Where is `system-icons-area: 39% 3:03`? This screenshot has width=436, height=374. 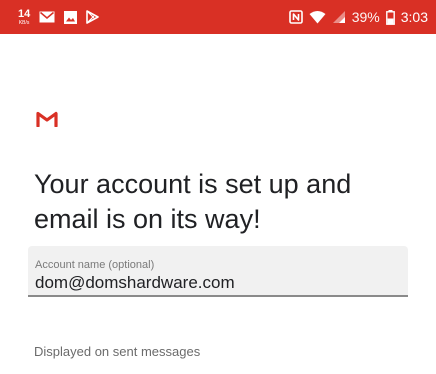 system-icons-area: 39% 3:03 is located at coordinates (358, 17).